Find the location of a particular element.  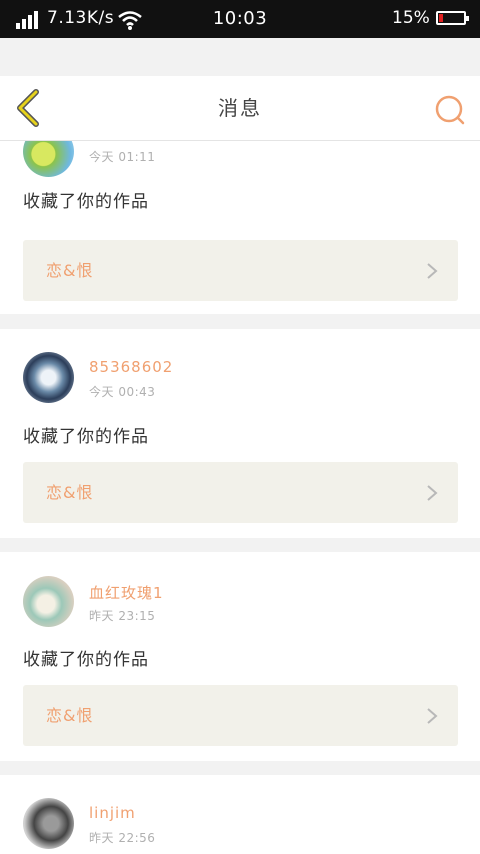

battery-level is located at coordinates (441, 18).